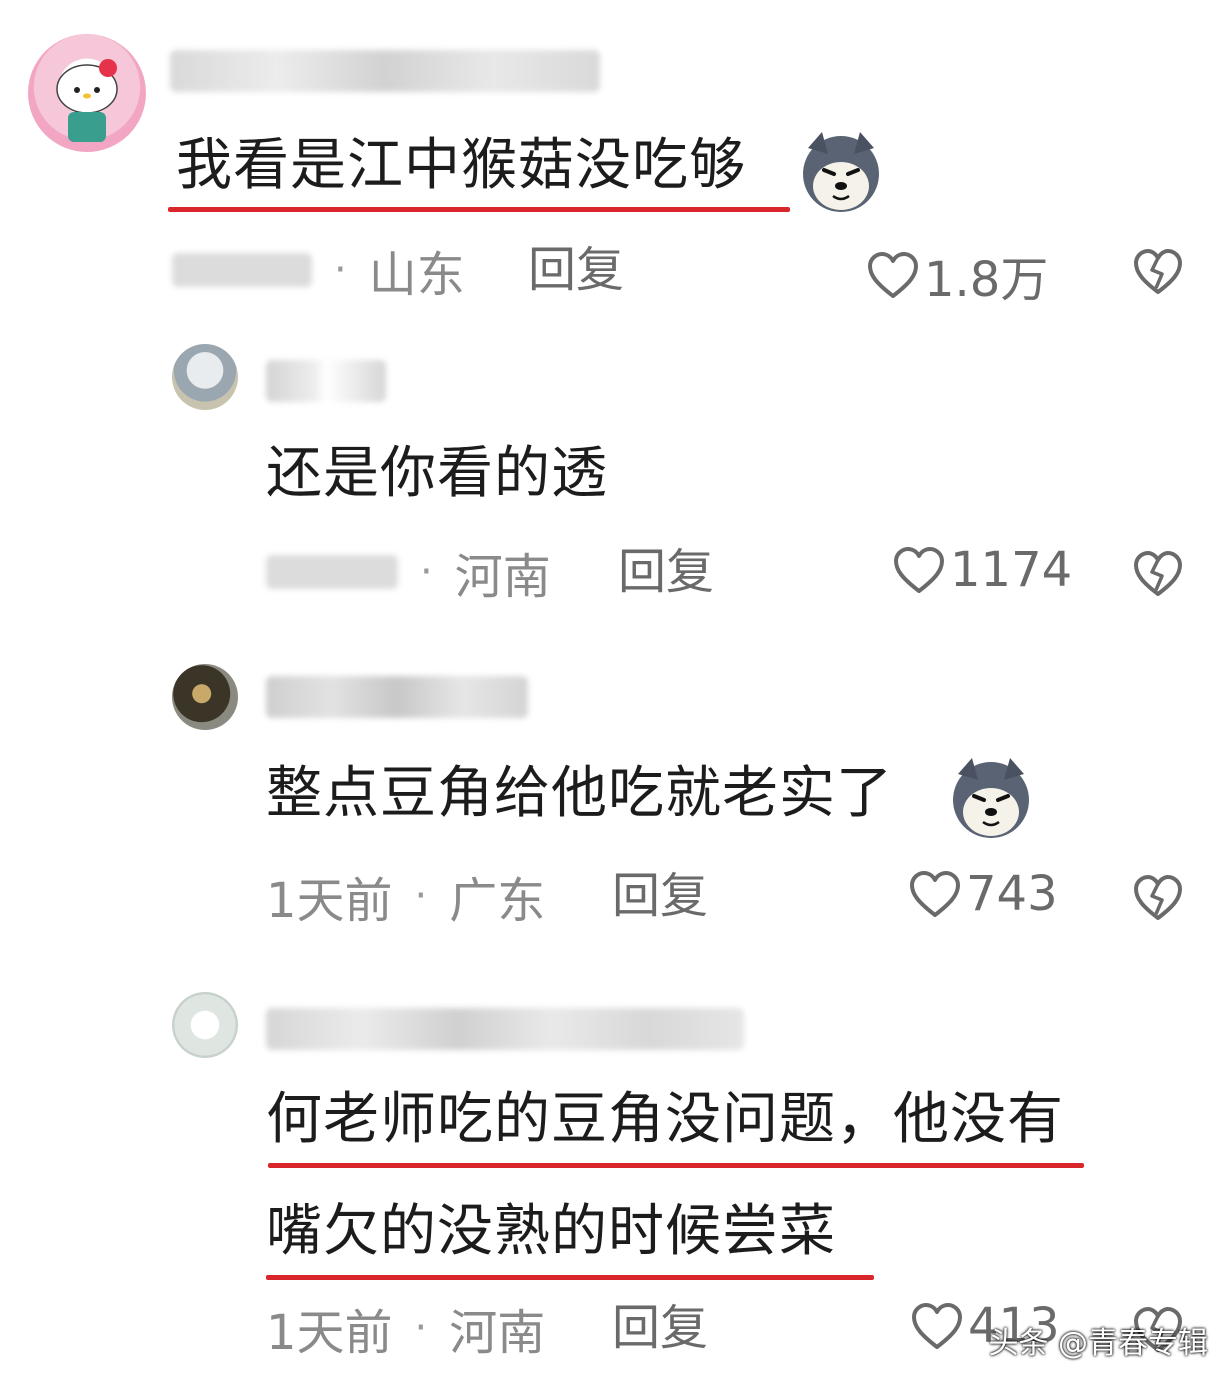 The height and width of the screenshot is (1392, 1230). I want to click on location: 山东, so click(416, 275).